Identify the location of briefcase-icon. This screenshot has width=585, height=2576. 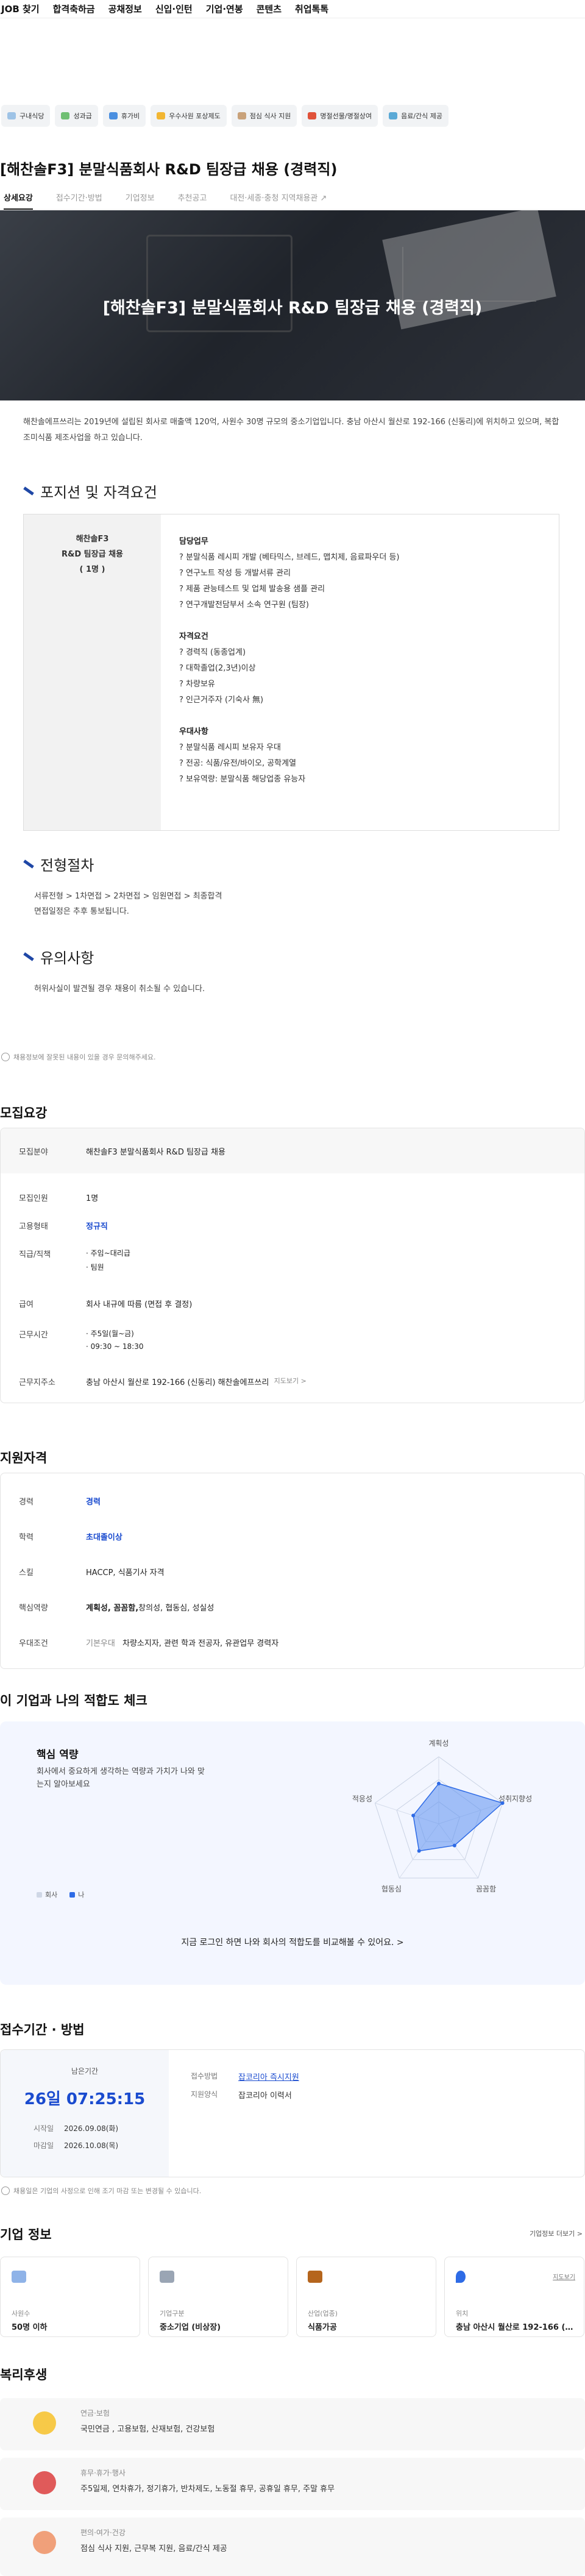
(315, 2277).